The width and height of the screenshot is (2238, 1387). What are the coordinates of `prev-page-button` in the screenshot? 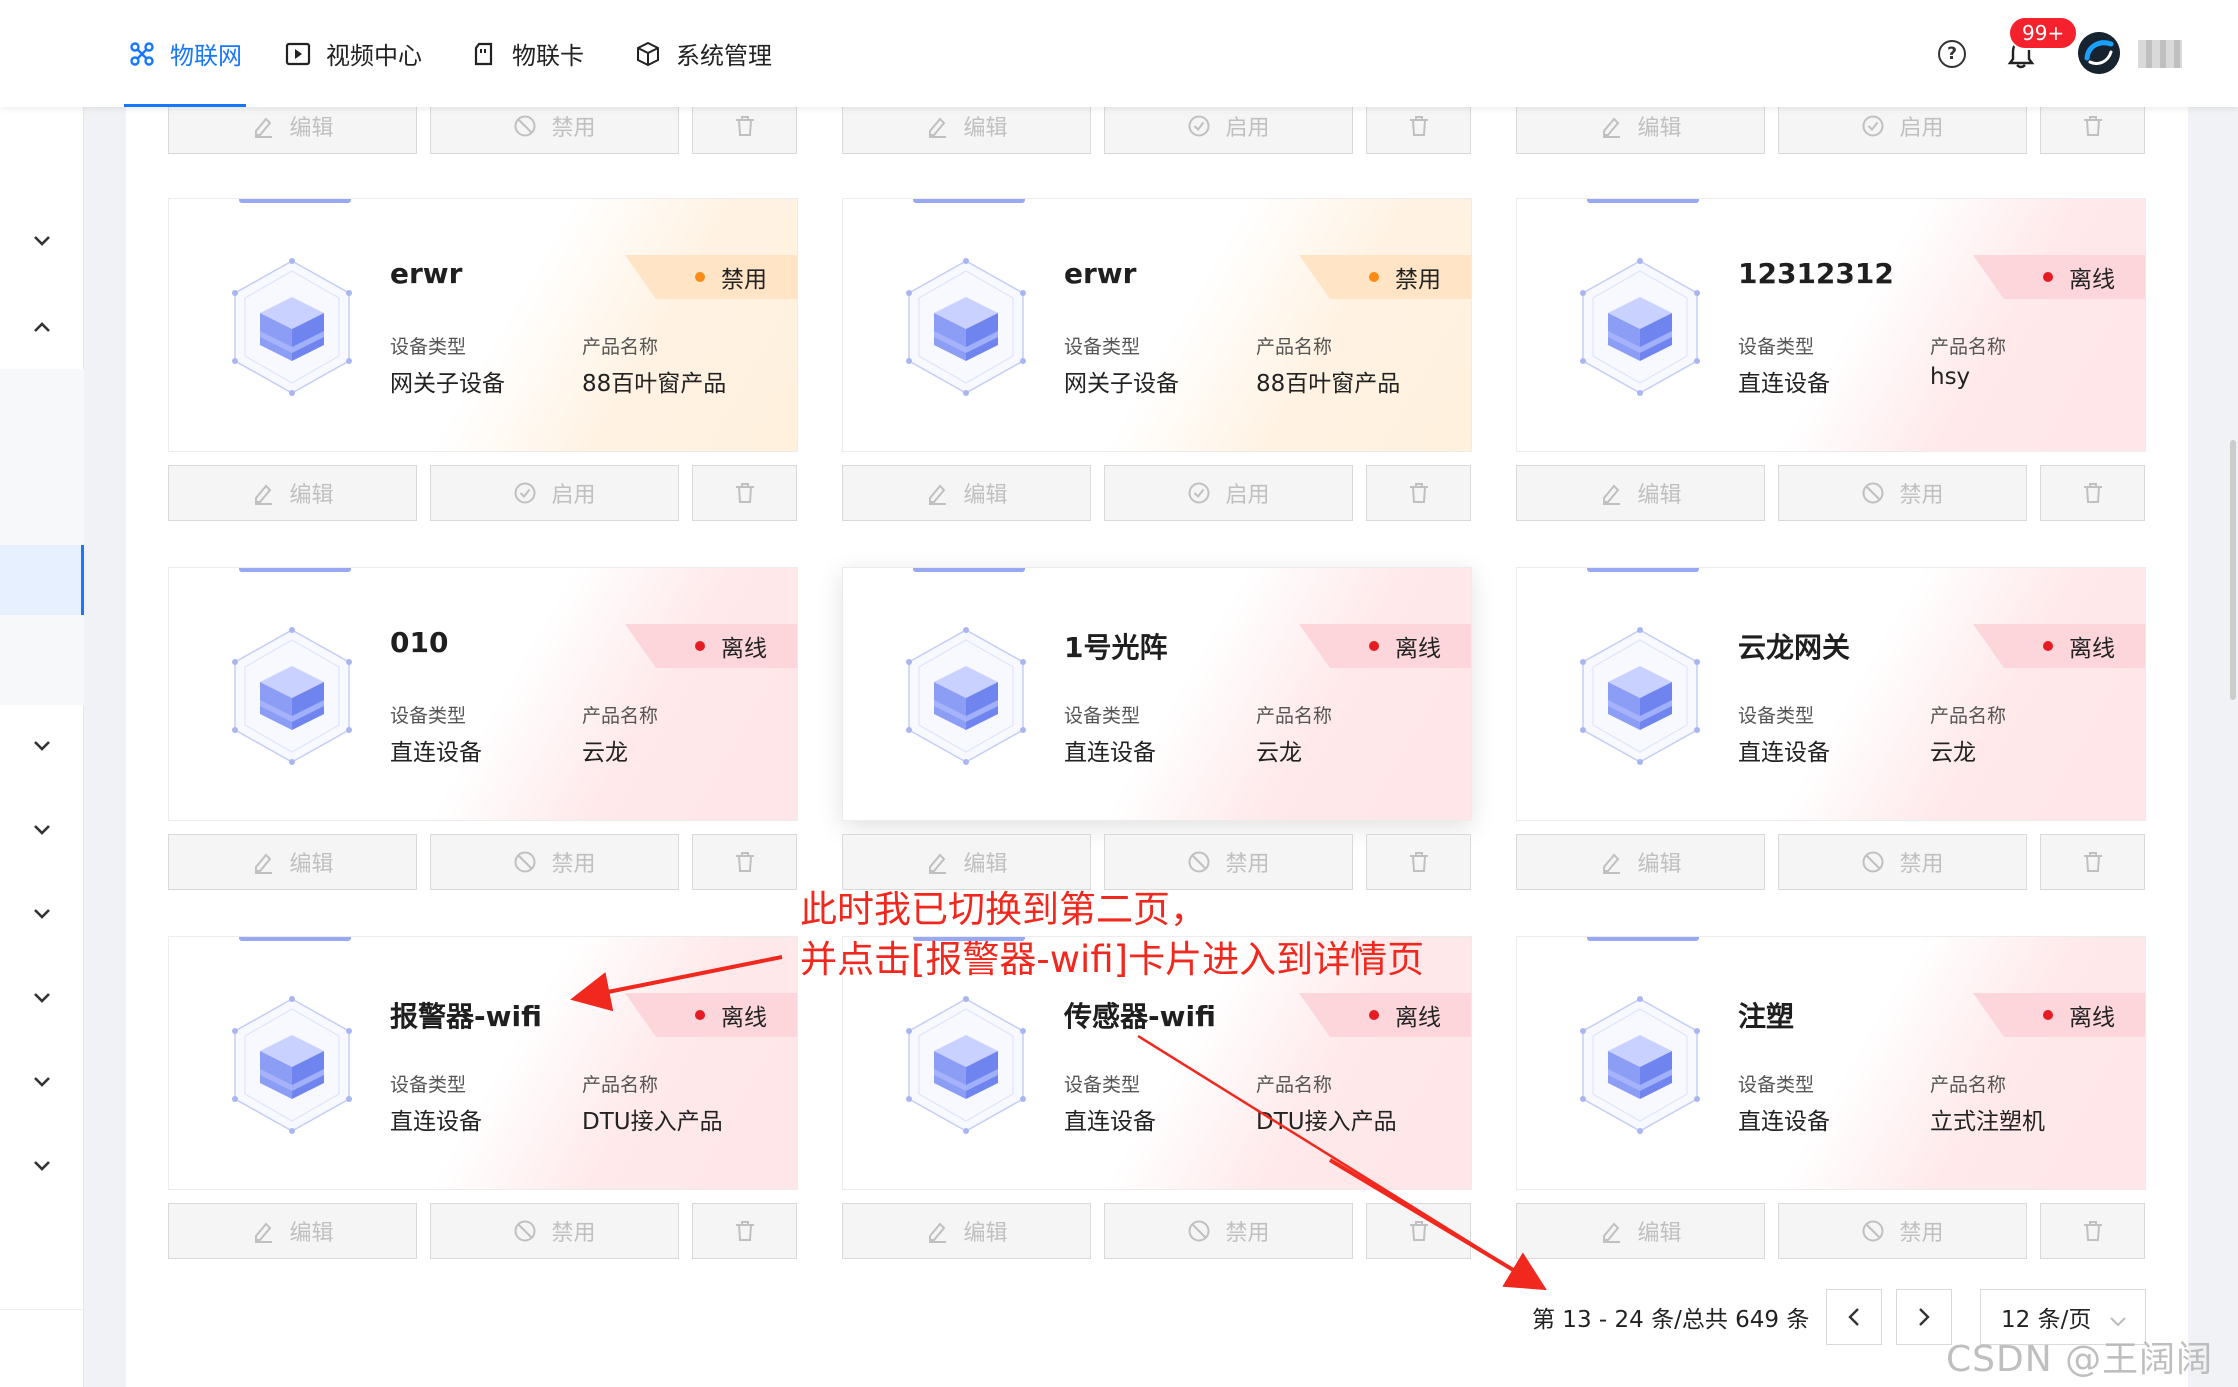 It's located at (1854, 1317).